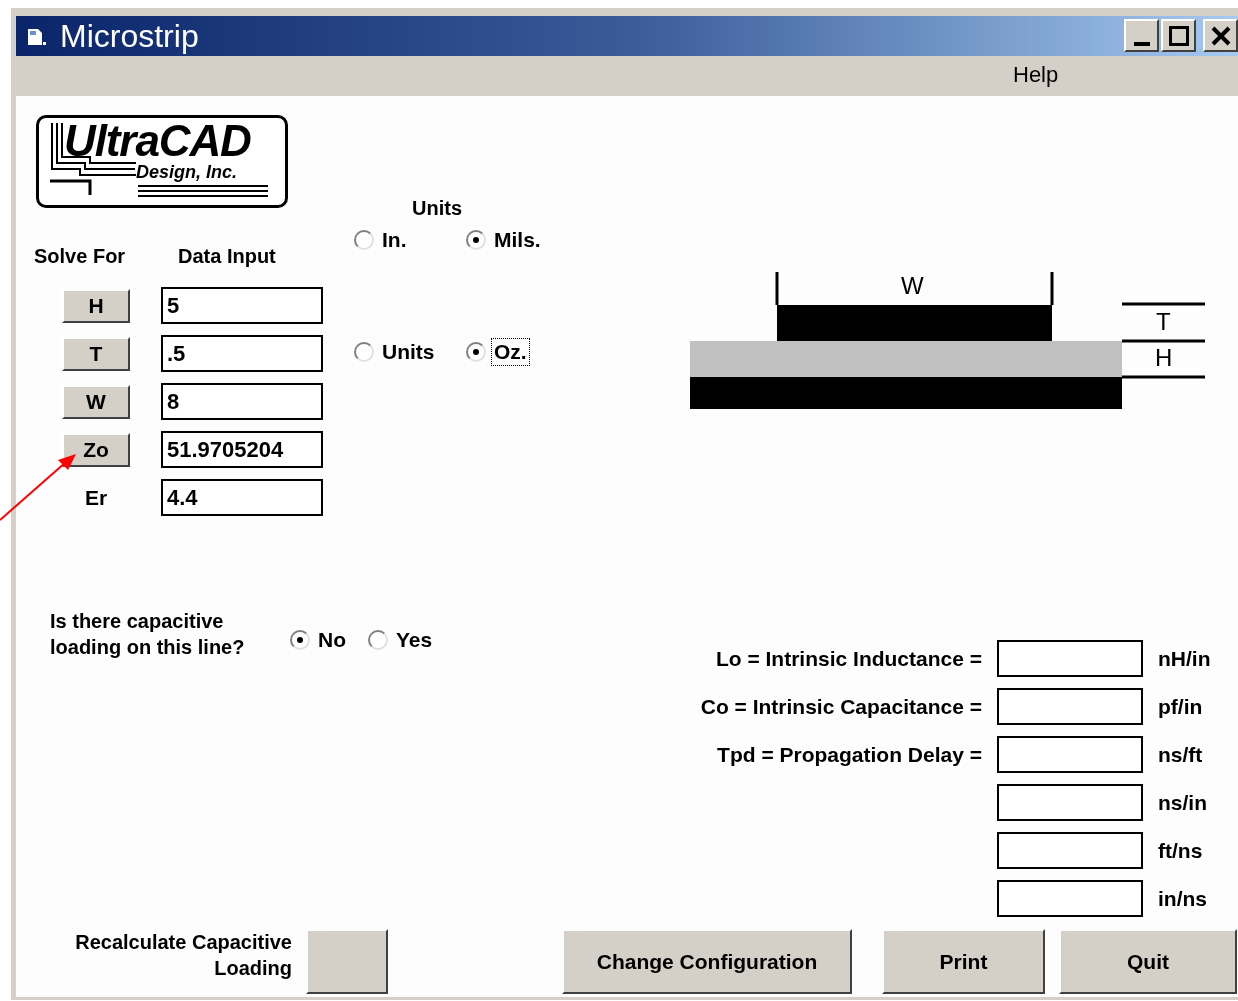 The height and width of the screenshot is (1001, 1238). I want to click on input-field: 51.9705204, so click(242, 449).